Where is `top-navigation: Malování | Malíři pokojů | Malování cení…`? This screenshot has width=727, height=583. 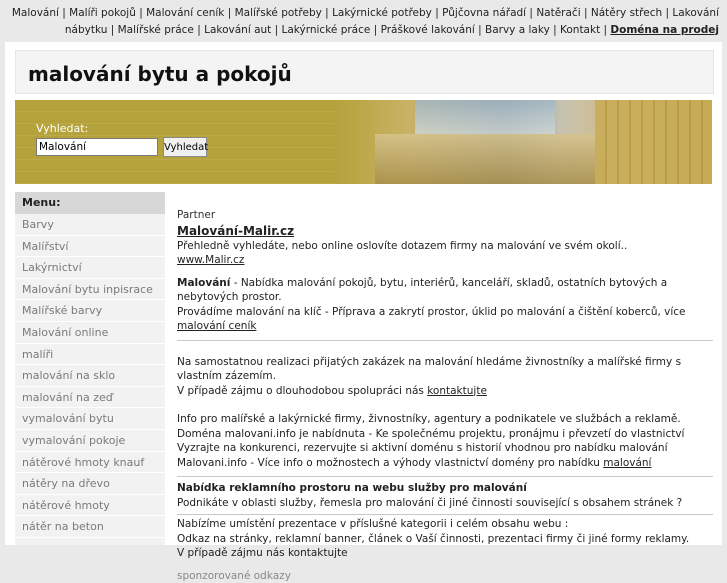 top-navigation: Malování | Malíři pokojů | Malování cení… is located at coordinates (363, 21).